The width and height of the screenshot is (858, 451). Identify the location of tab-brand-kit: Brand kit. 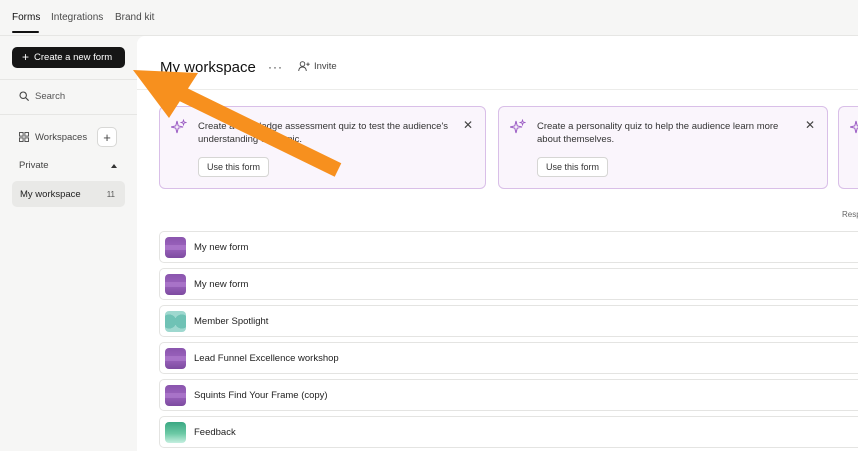
(134, 17).